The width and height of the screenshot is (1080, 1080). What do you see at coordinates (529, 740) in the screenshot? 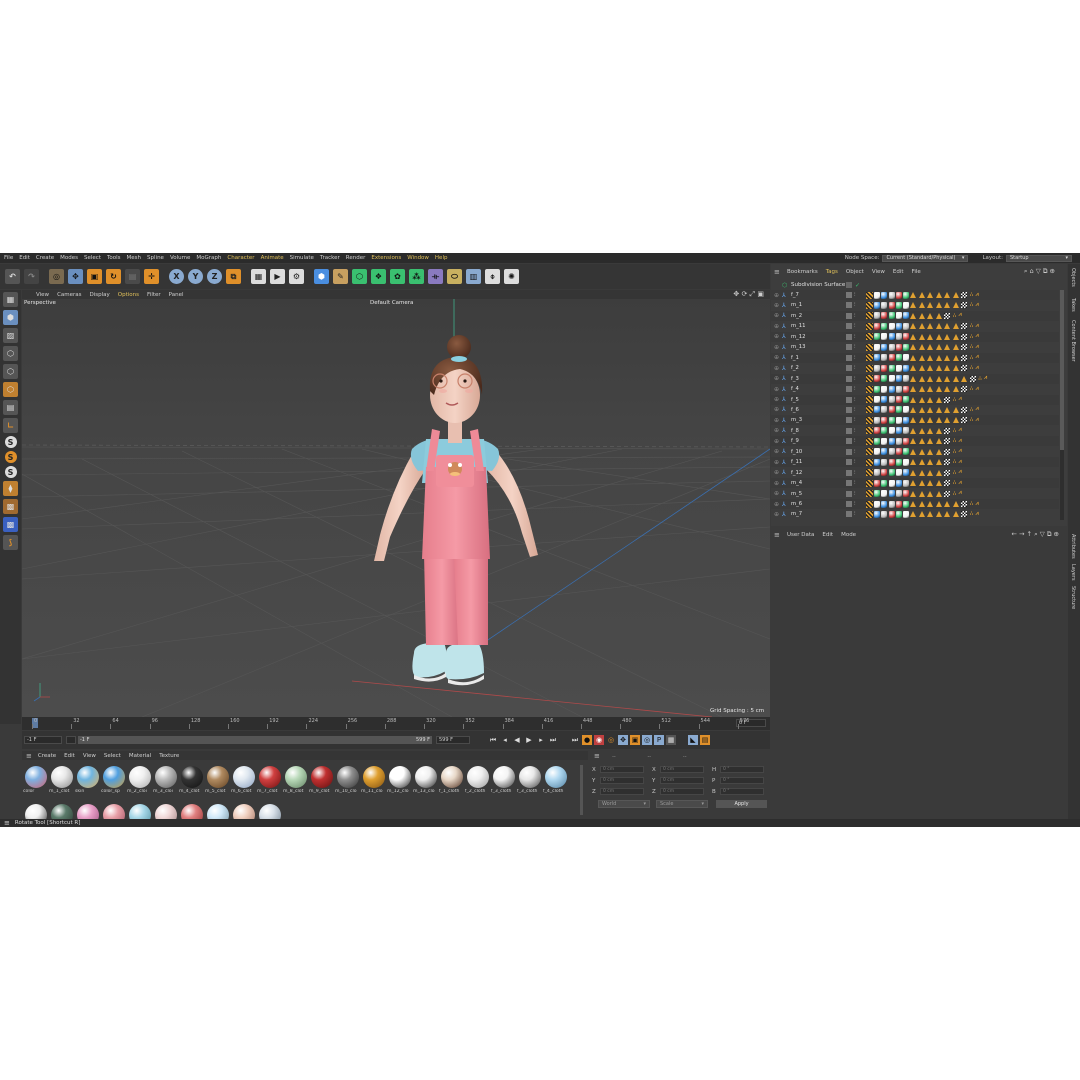
I see `play-icon: ▶` at bounding box center [529, 740].